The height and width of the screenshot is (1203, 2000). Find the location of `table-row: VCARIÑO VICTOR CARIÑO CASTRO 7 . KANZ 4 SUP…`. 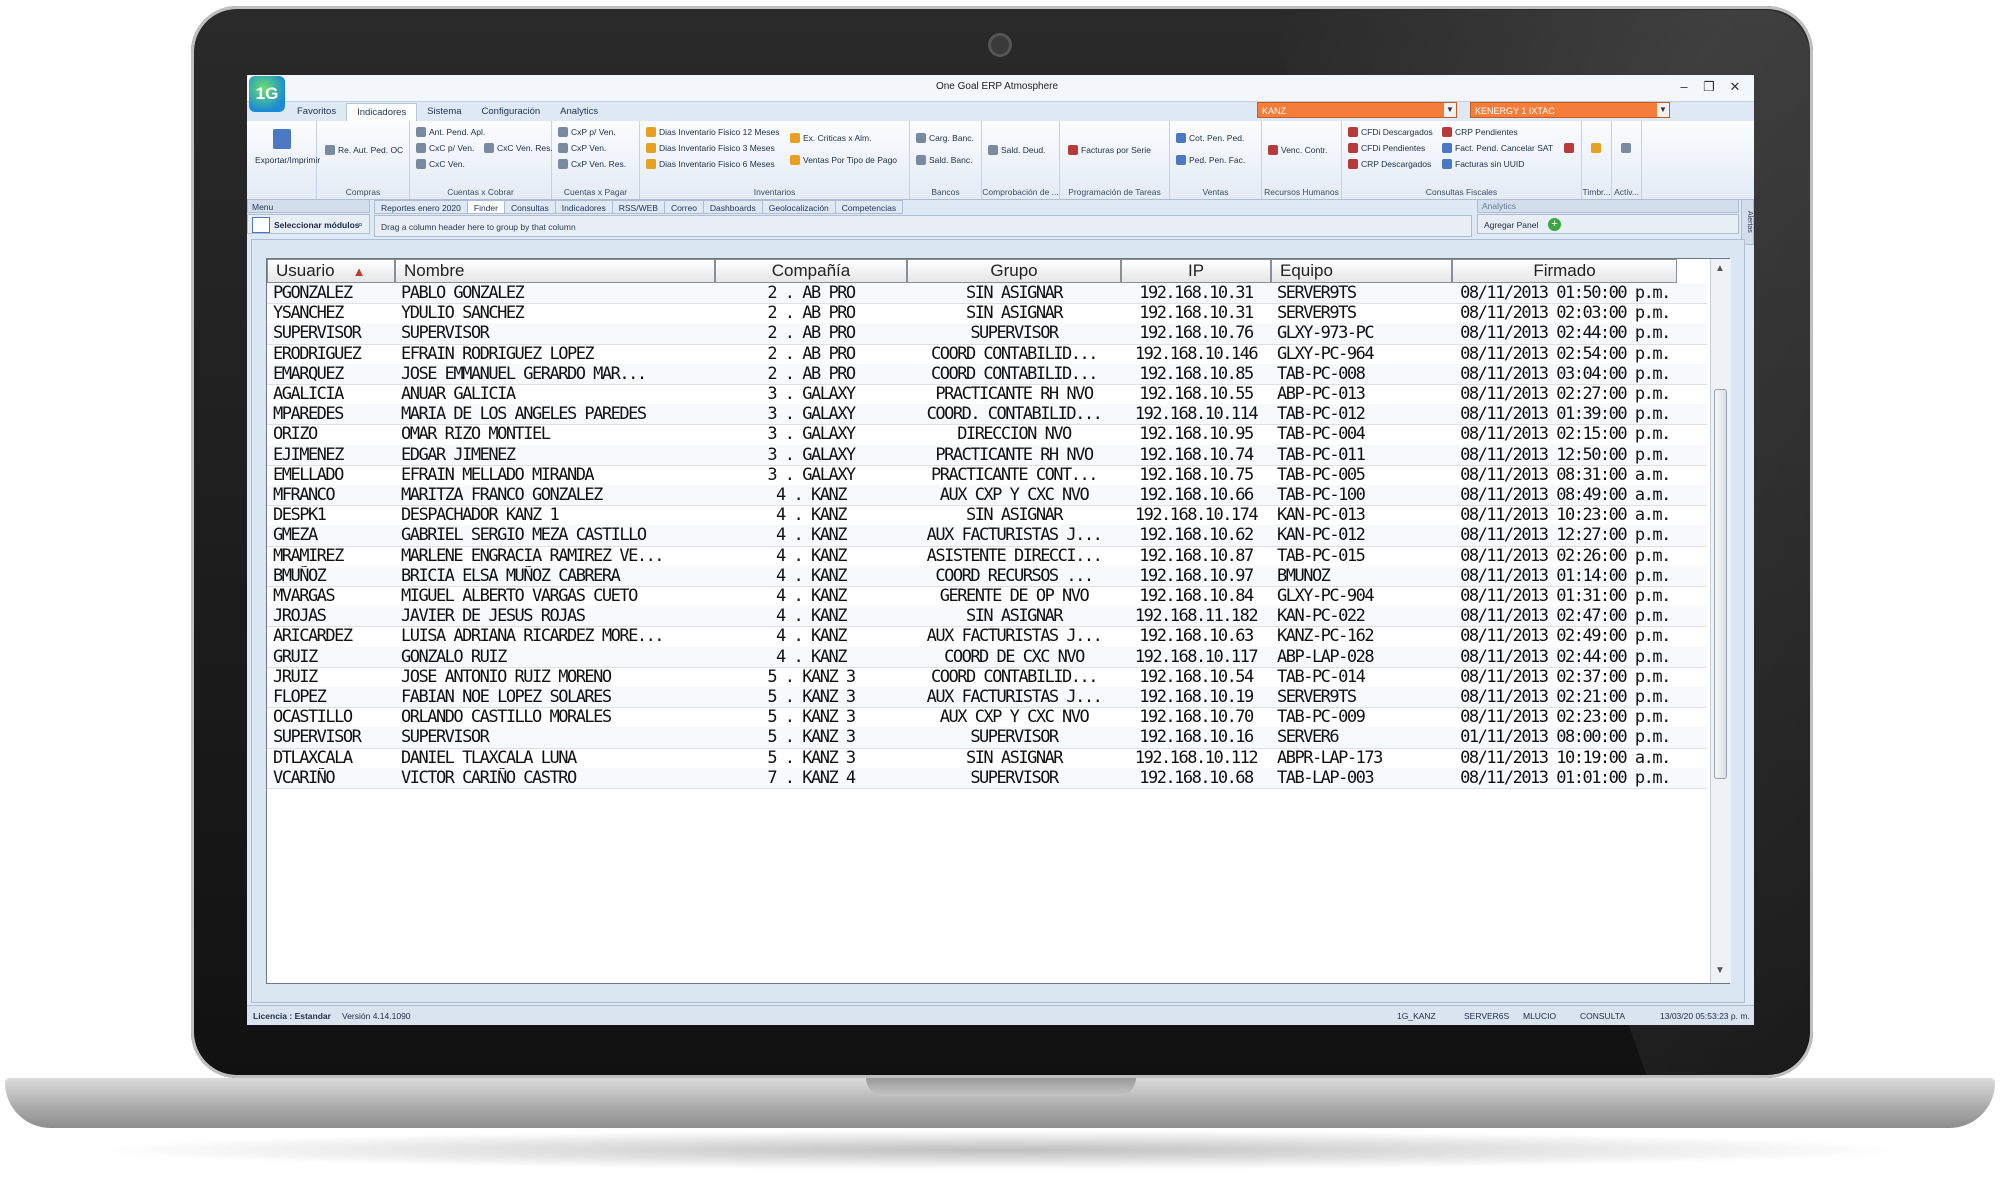

table-row: VCARIÑO VICTOR CARIÑO CASTRO 7 . KANZ 4 SUP… is located at coordinates (987, 778).